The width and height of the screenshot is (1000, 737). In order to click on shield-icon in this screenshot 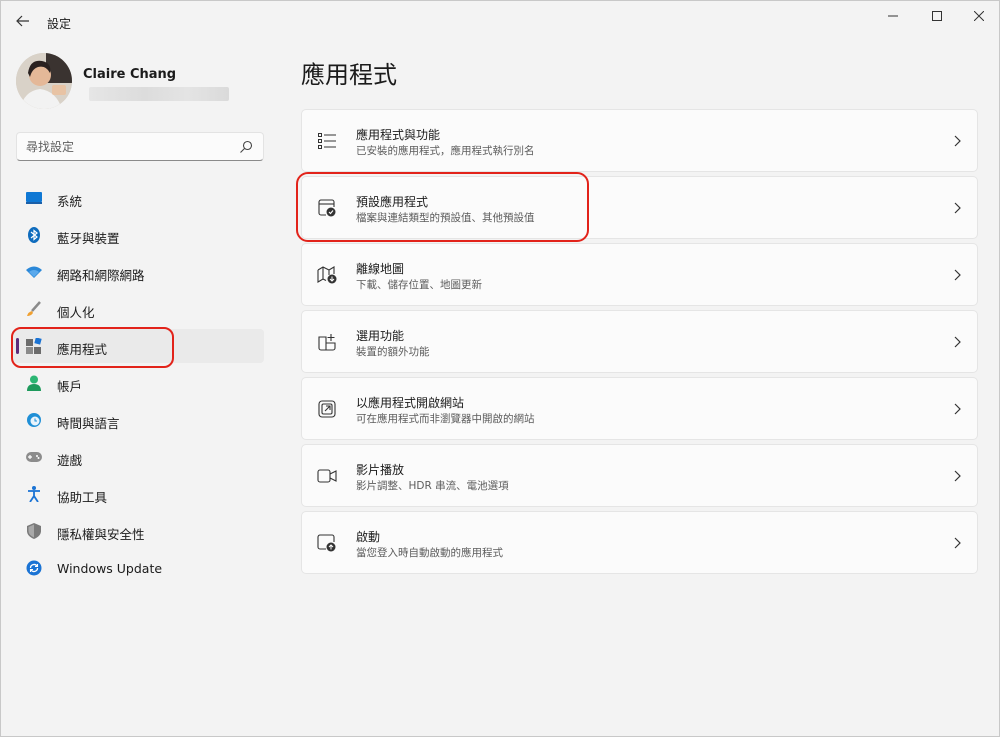, I will do `click(34, 531)`.